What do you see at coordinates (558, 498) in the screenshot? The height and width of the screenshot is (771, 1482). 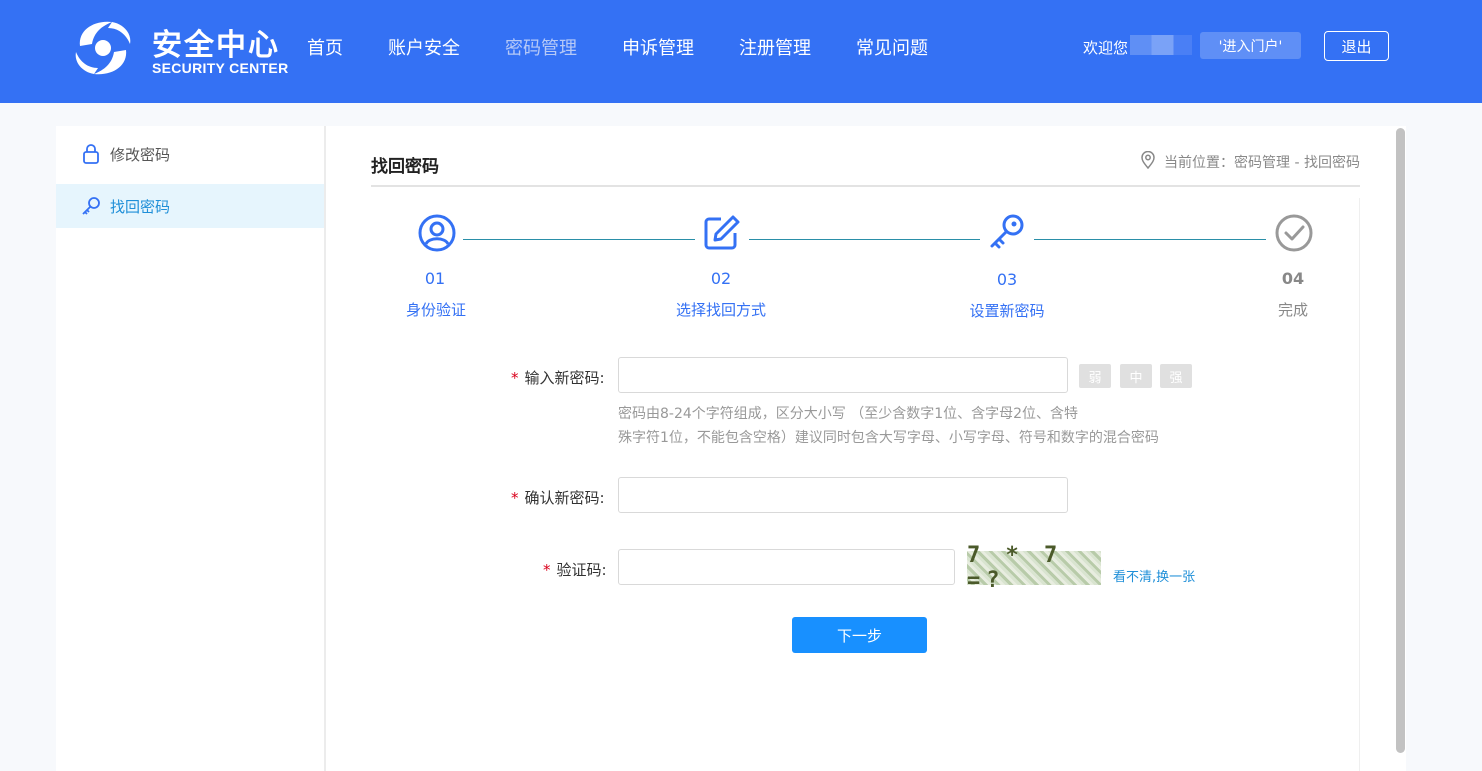 I see `confirm-password-label: * 确认新密码:` at bounding box center [558, 498].